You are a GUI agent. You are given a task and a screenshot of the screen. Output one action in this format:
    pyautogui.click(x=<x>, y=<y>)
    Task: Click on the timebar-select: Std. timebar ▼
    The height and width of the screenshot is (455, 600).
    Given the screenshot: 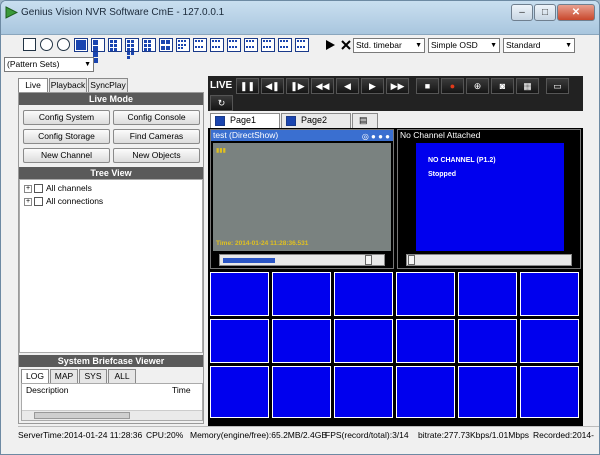 What is the action you would take?
    pyautogui.click(x=389, y=45)
    